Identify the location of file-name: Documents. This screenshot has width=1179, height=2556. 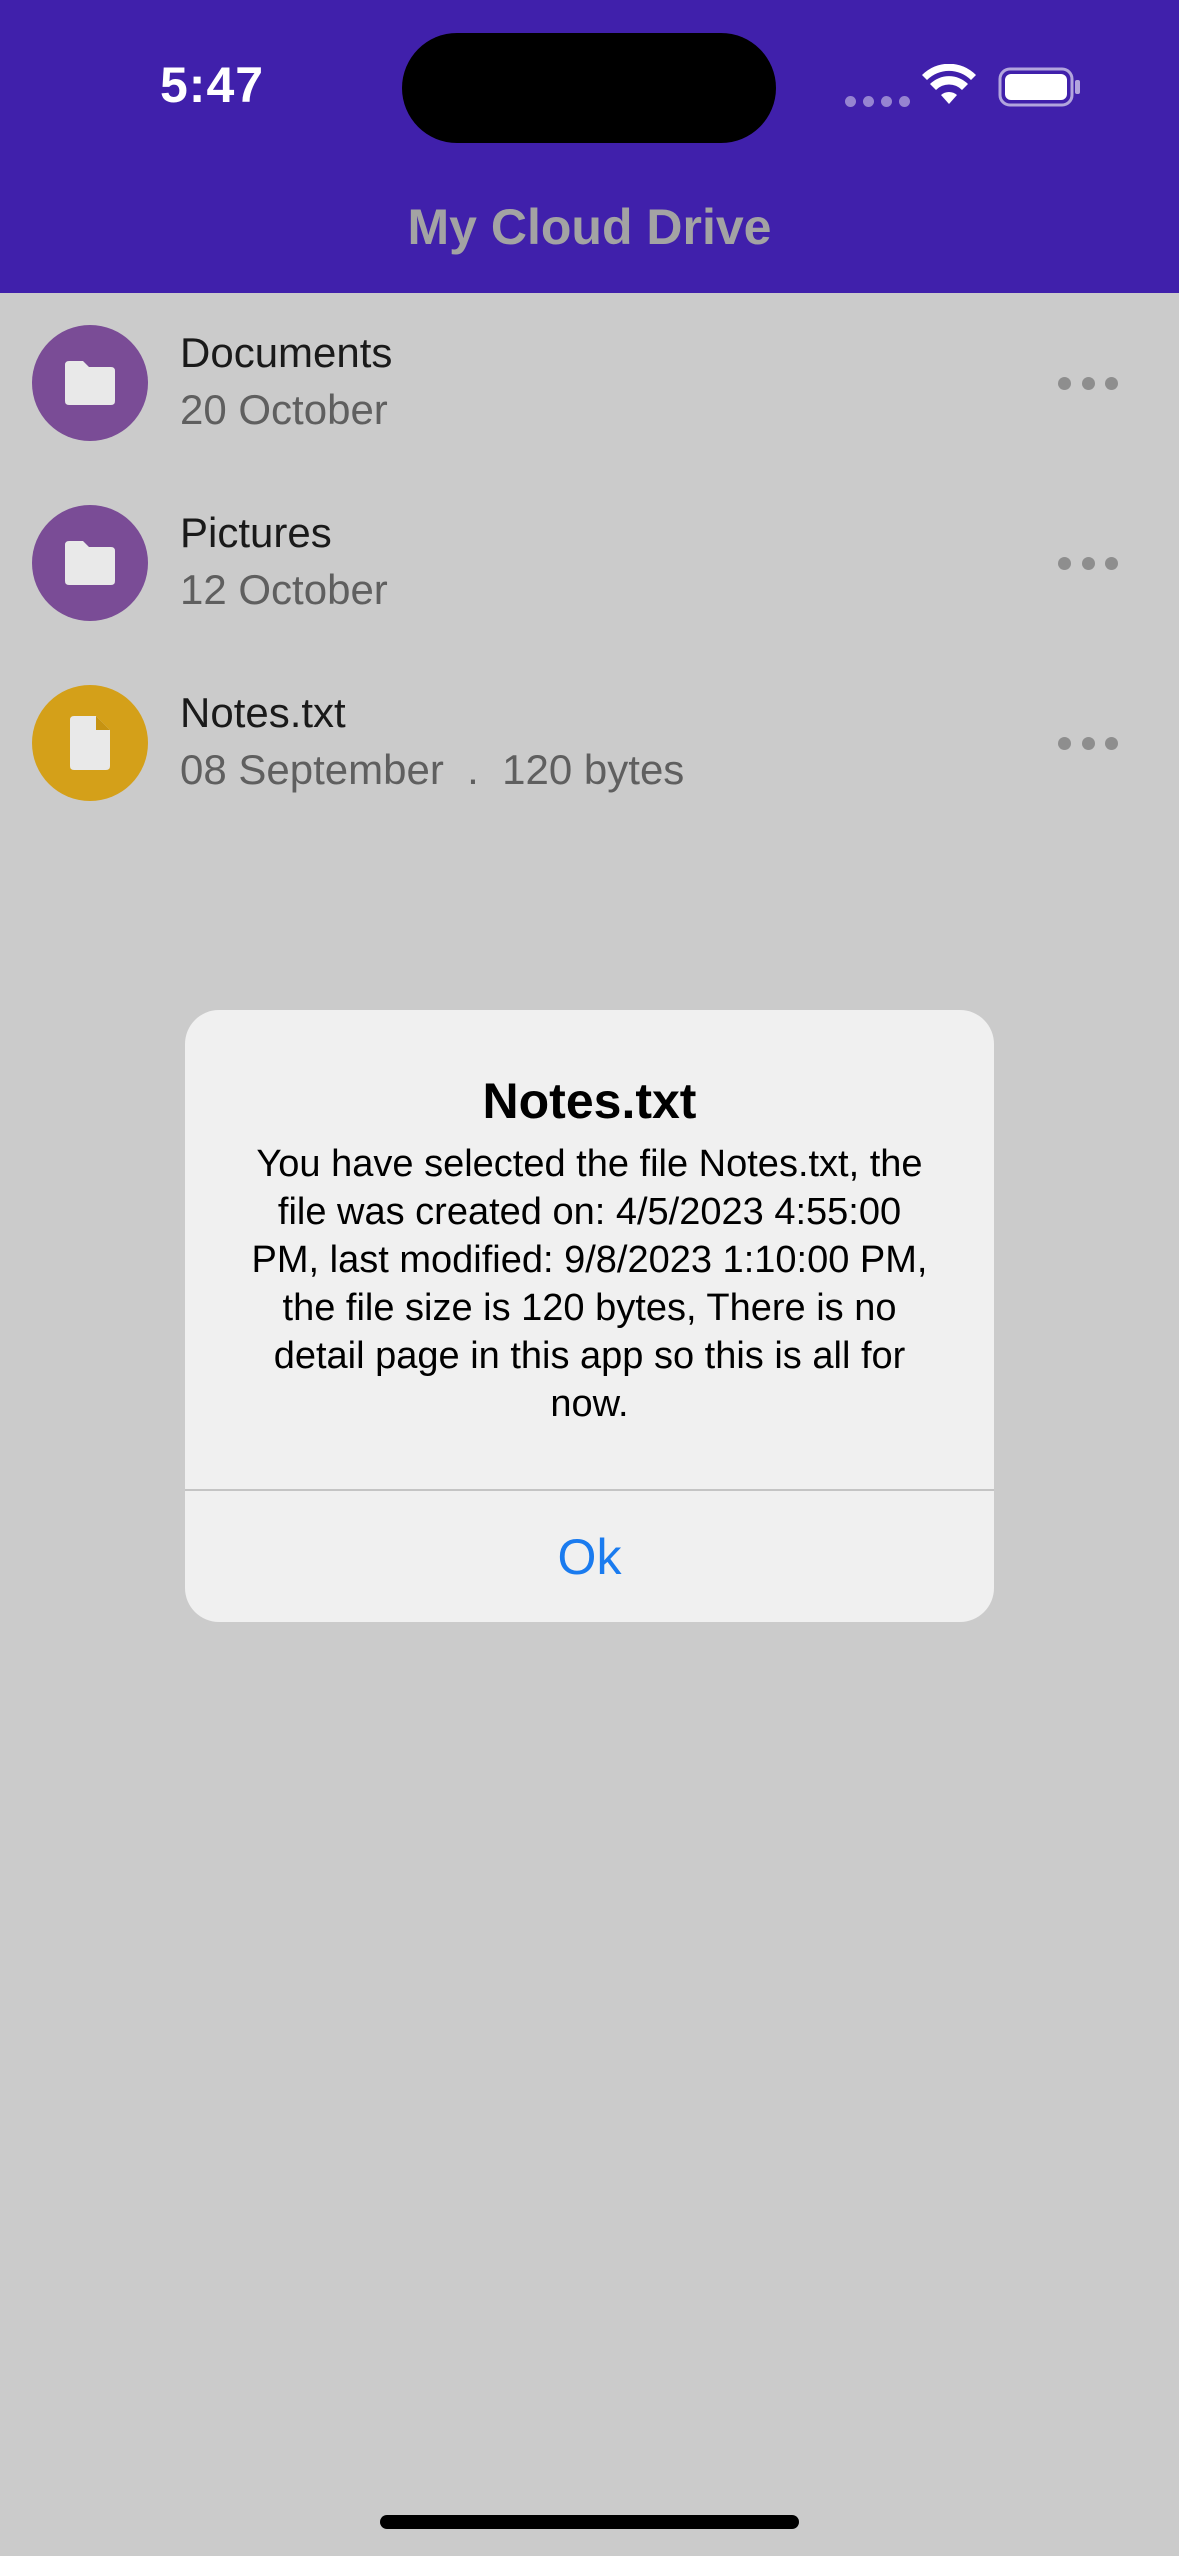
(286, 352).